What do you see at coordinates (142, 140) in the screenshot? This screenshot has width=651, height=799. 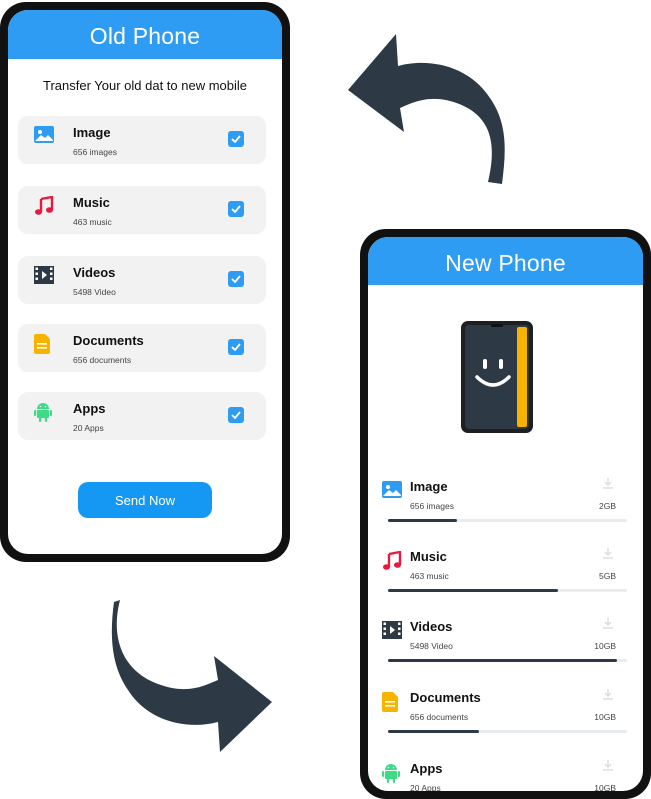 I see `old-item-image: Image 656 images` at bounding box center [142, 140].